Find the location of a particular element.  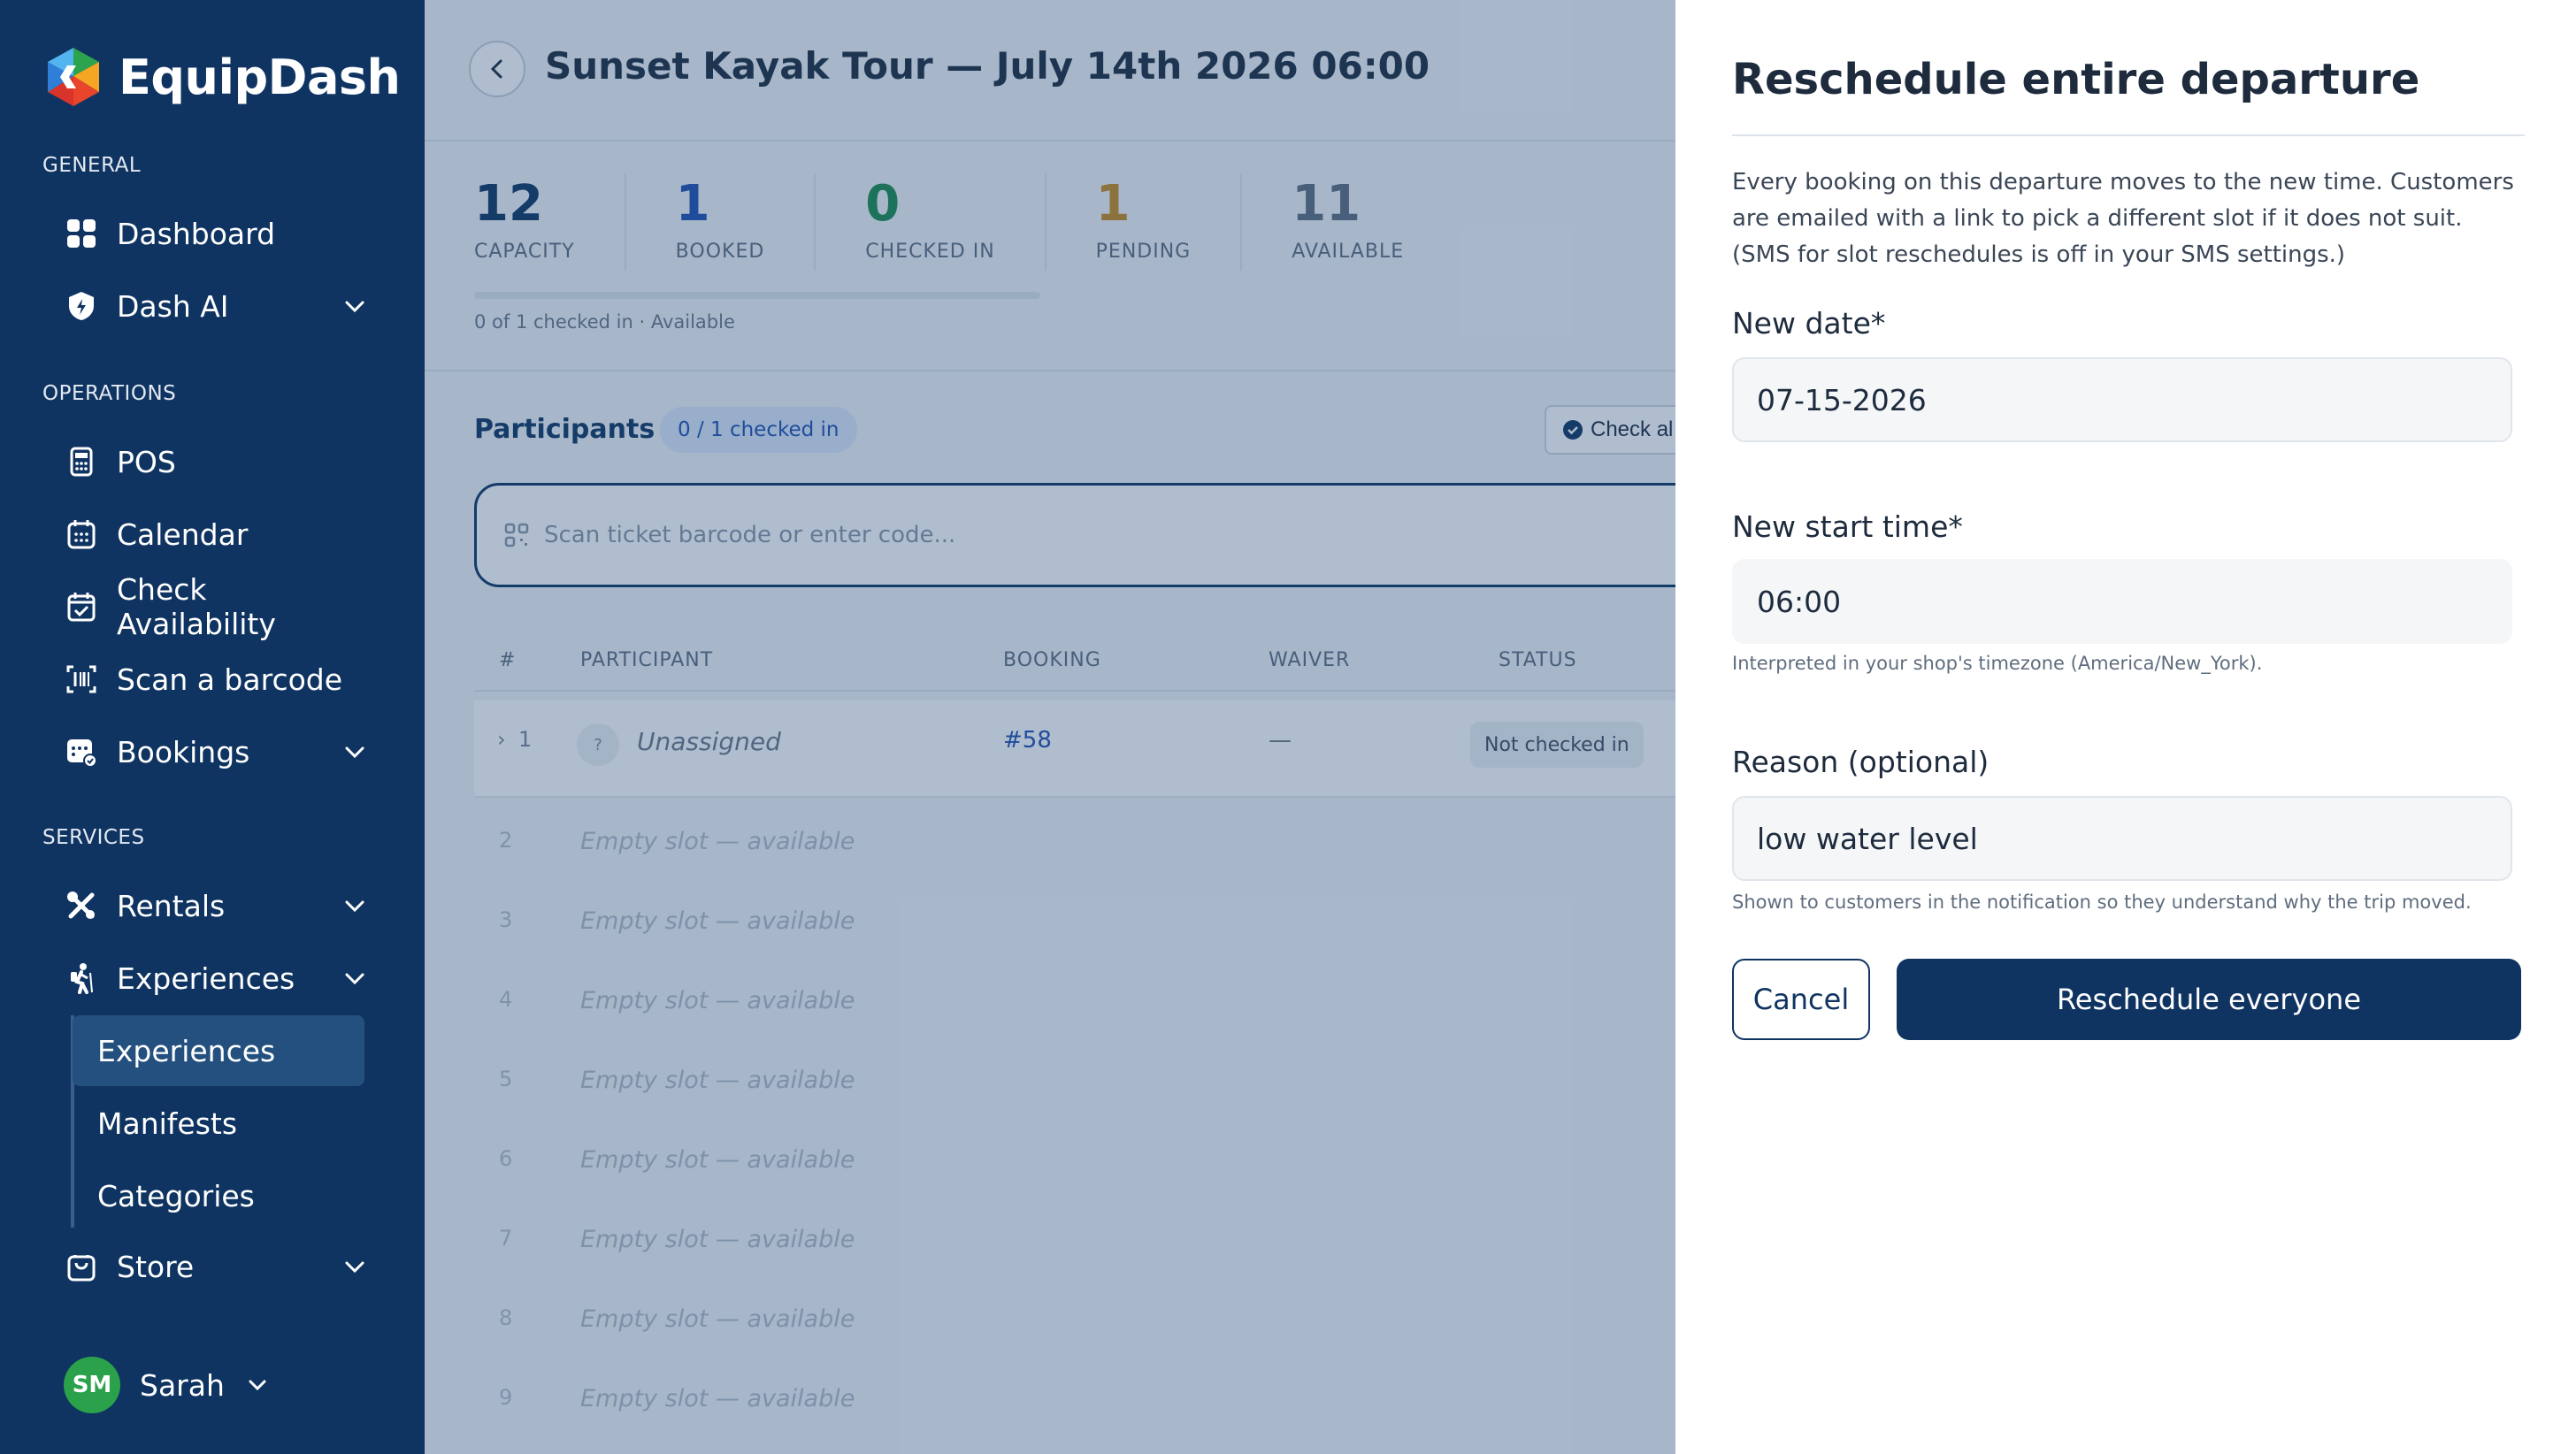

sidebar-item-store: Store is located at coordinates (216, 1266).